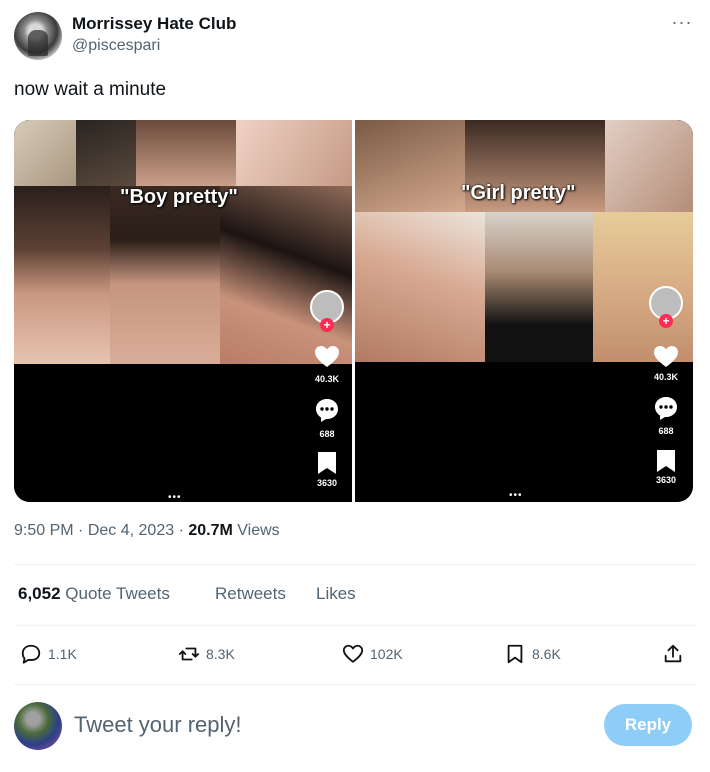 The width and height of the screenshot is (710, 772). I want to click on share-icon, so click(673, 653).